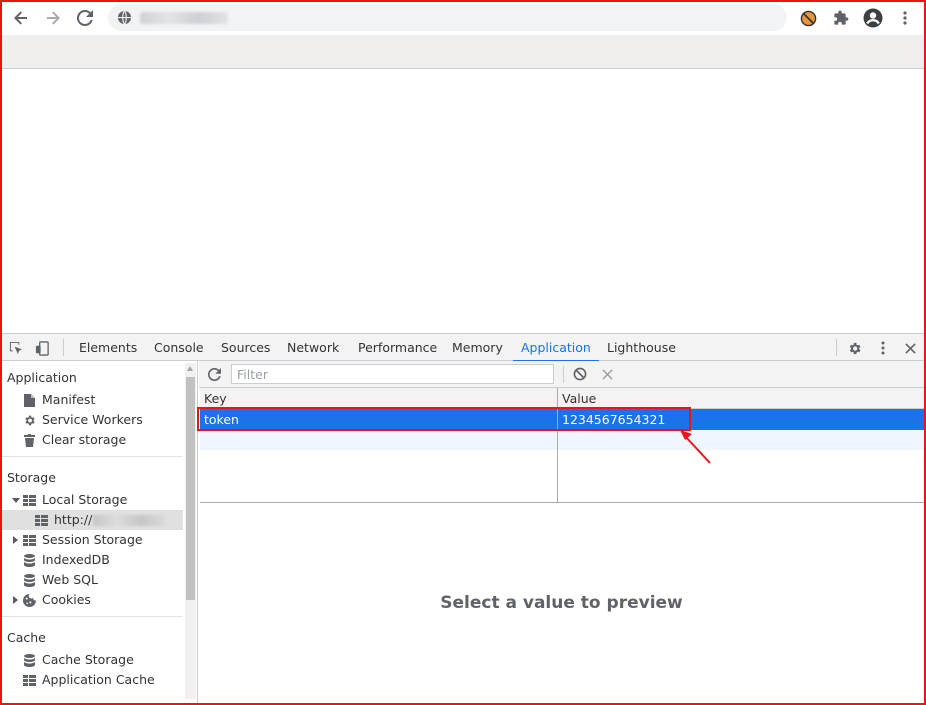  Describe the element at coordinates (31, 477) in the screenshot. I see `section-title-storage: Storage` at that location.